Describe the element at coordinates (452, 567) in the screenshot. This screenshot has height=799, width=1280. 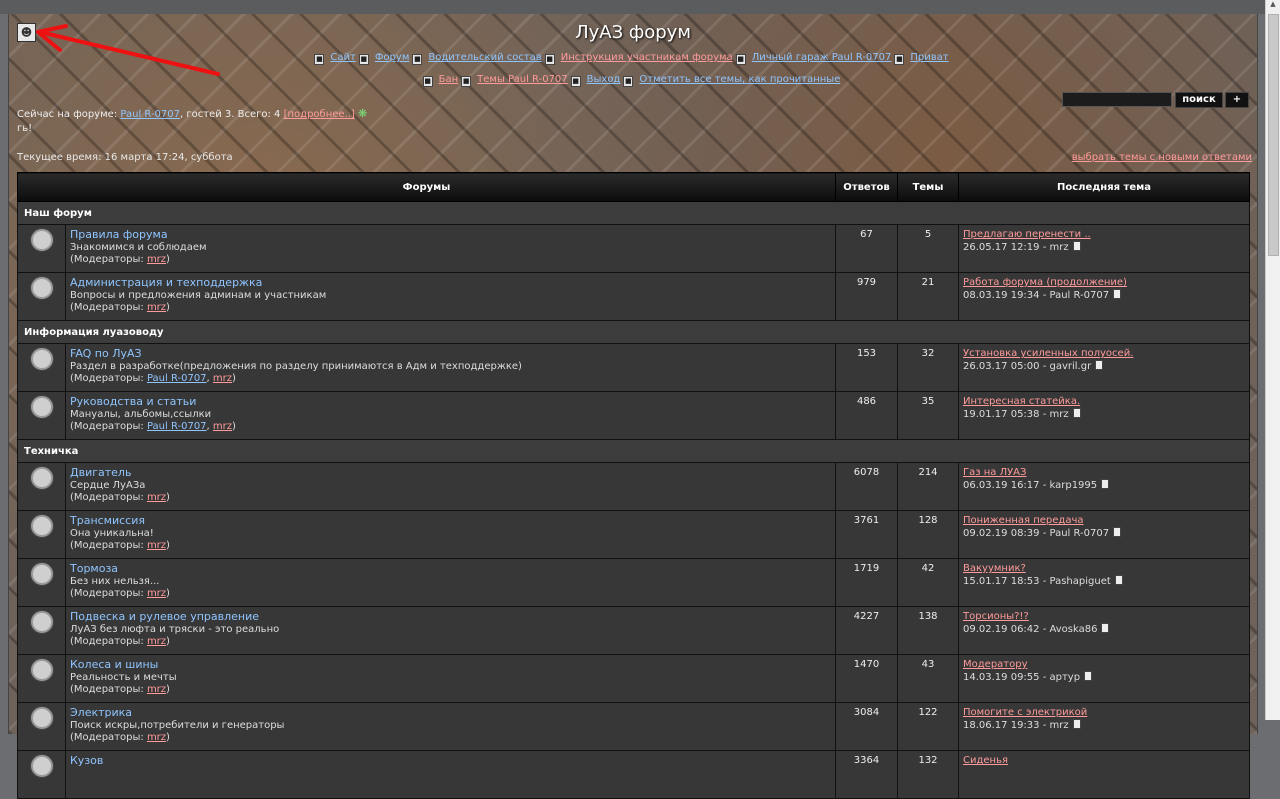
I see `forum-name-link: Тормоза` at that location.